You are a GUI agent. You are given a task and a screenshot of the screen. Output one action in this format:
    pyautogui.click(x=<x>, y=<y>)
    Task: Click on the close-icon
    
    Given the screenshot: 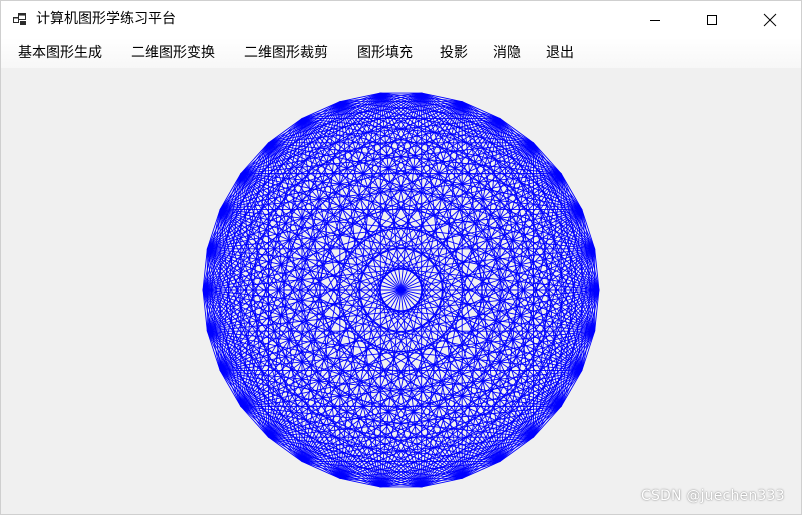 What is the action you would take?
    pyautogui.click(x=770, y=19)
    